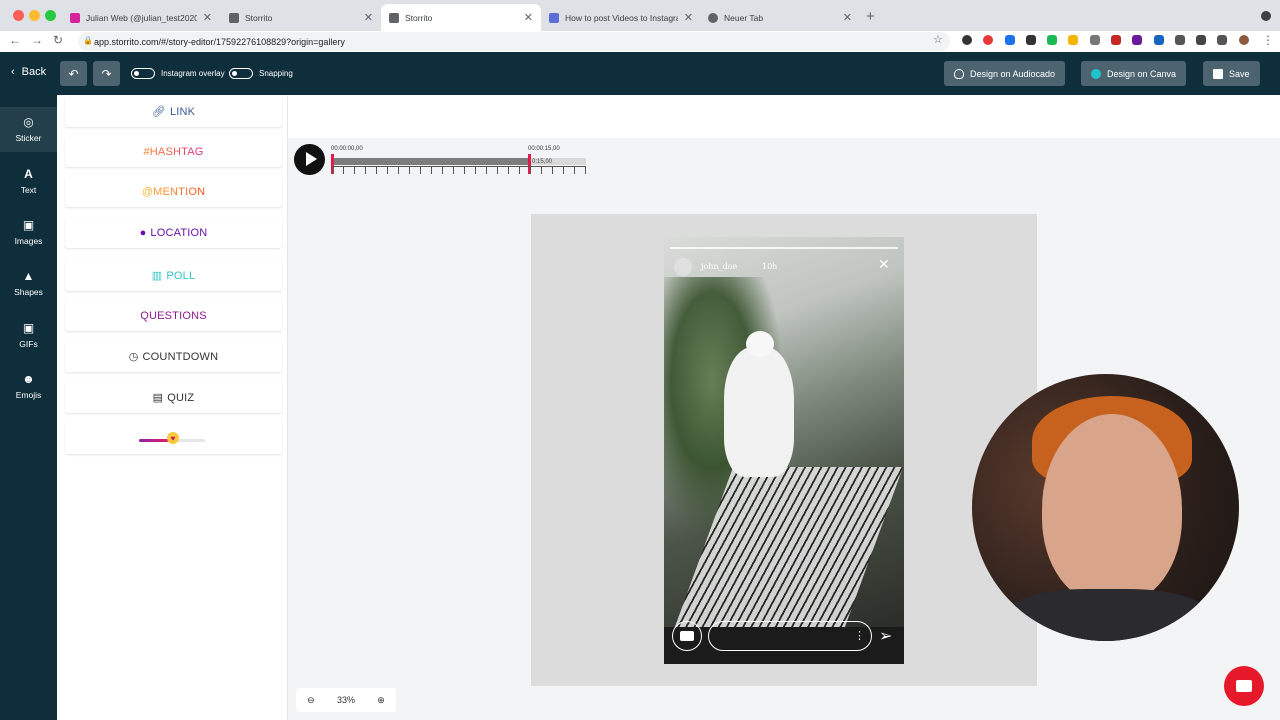 This screenshot has height=720, width=1280. Describe the element at coordinates (158, 112) in the screenshot. I see `link-icon: 🔗︎` at that location.